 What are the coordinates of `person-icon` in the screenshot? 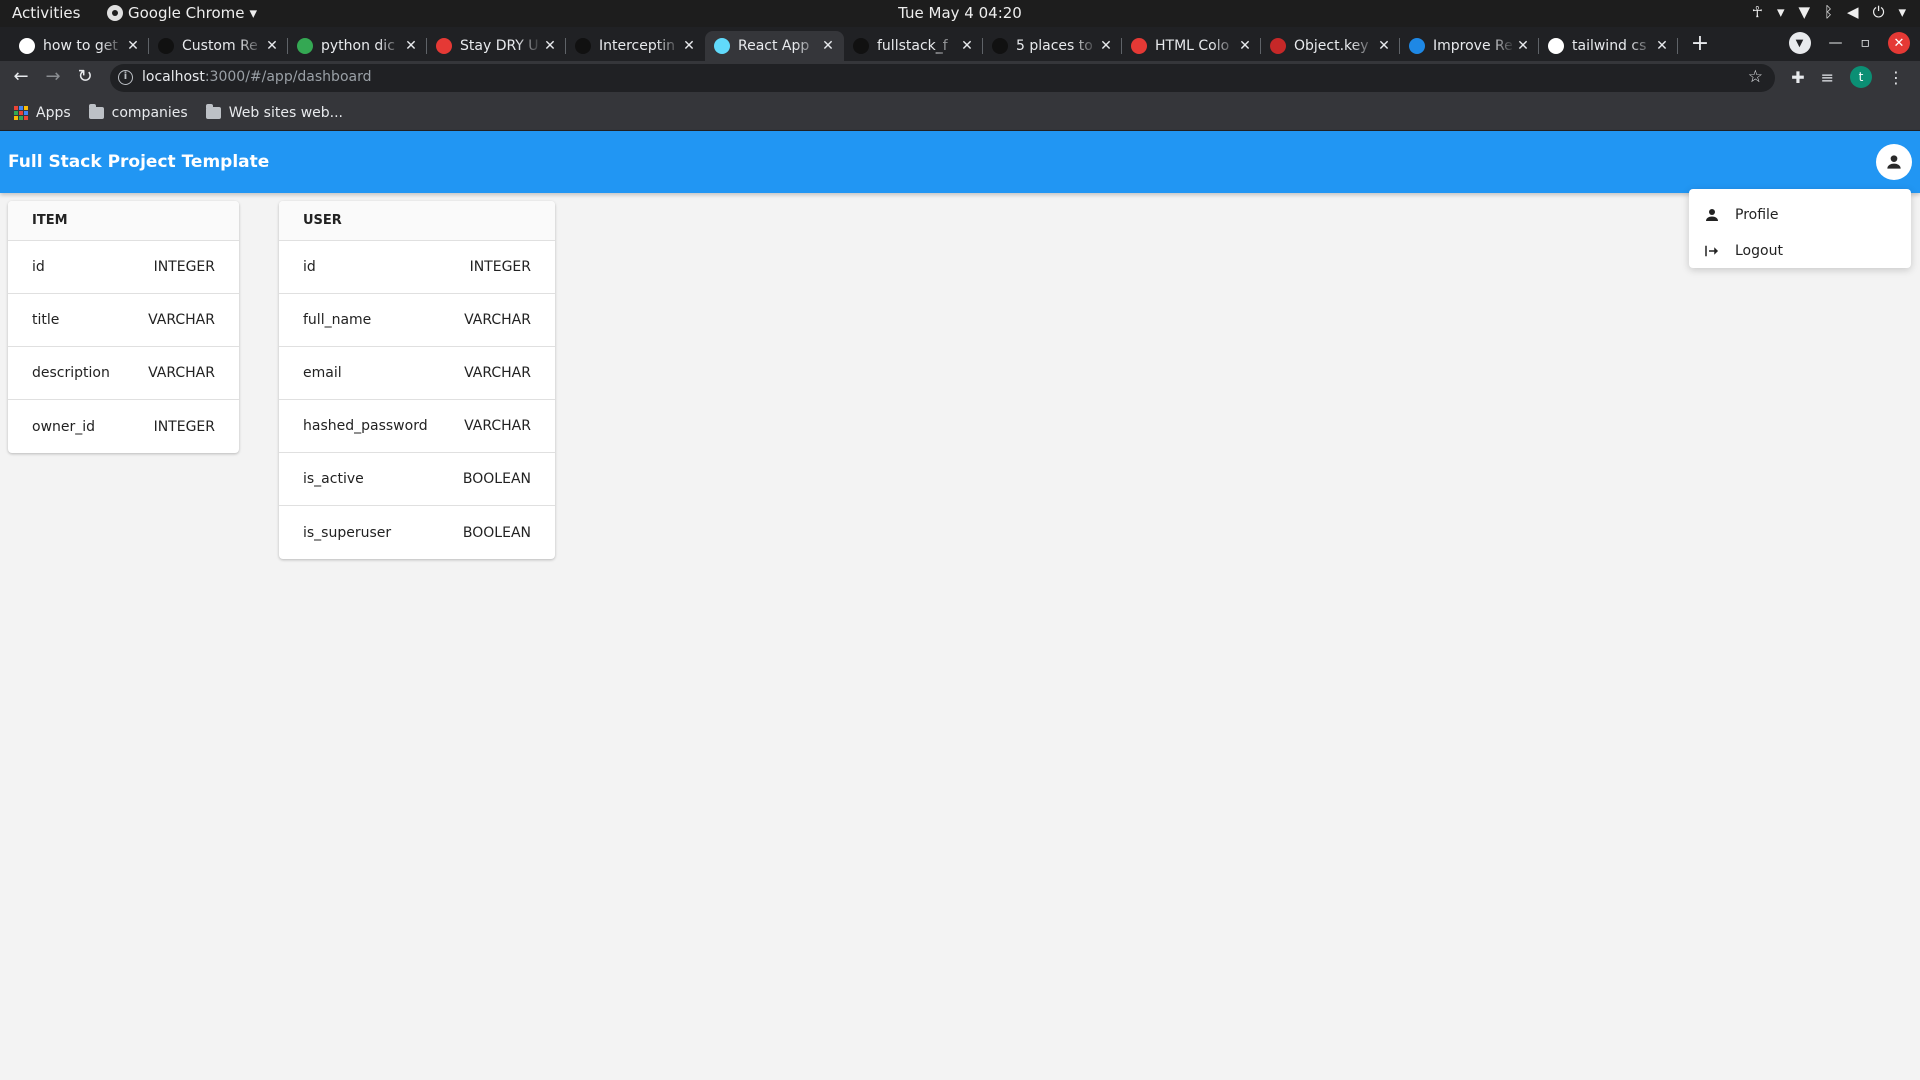 It's located at (1894, 162).